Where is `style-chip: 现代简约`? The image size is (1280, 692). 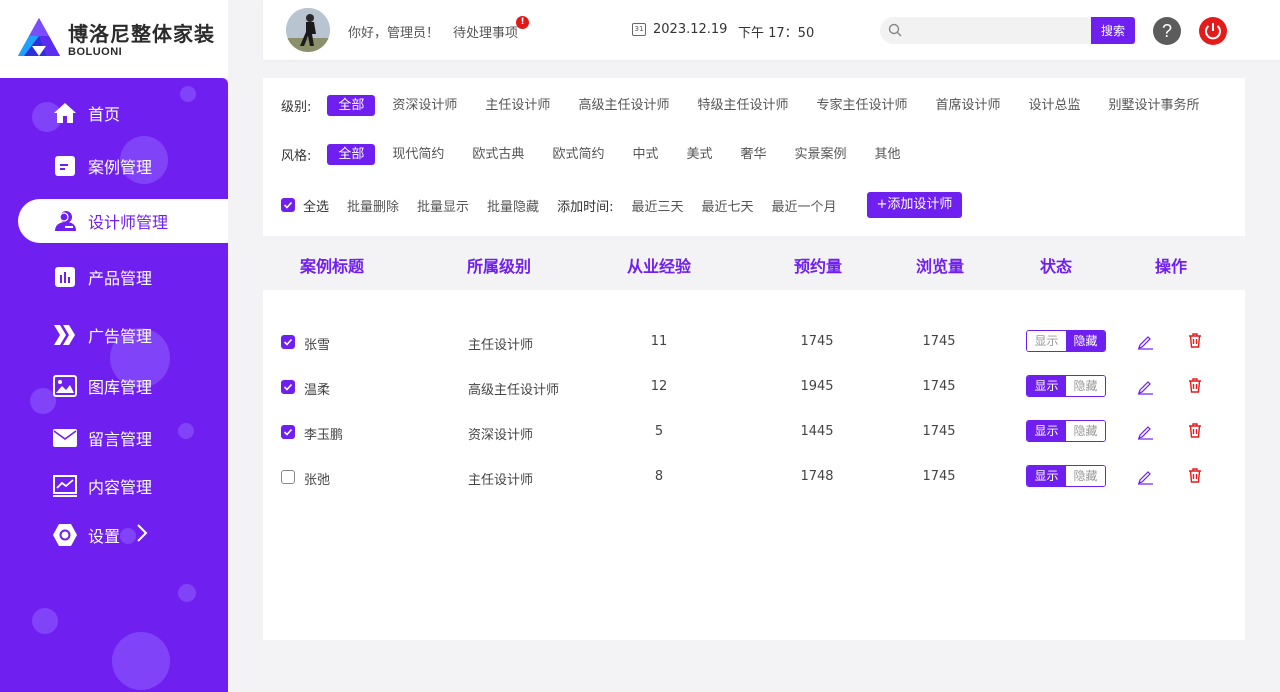
style-chip: 现代简约 is located at coordinates (418, 154).